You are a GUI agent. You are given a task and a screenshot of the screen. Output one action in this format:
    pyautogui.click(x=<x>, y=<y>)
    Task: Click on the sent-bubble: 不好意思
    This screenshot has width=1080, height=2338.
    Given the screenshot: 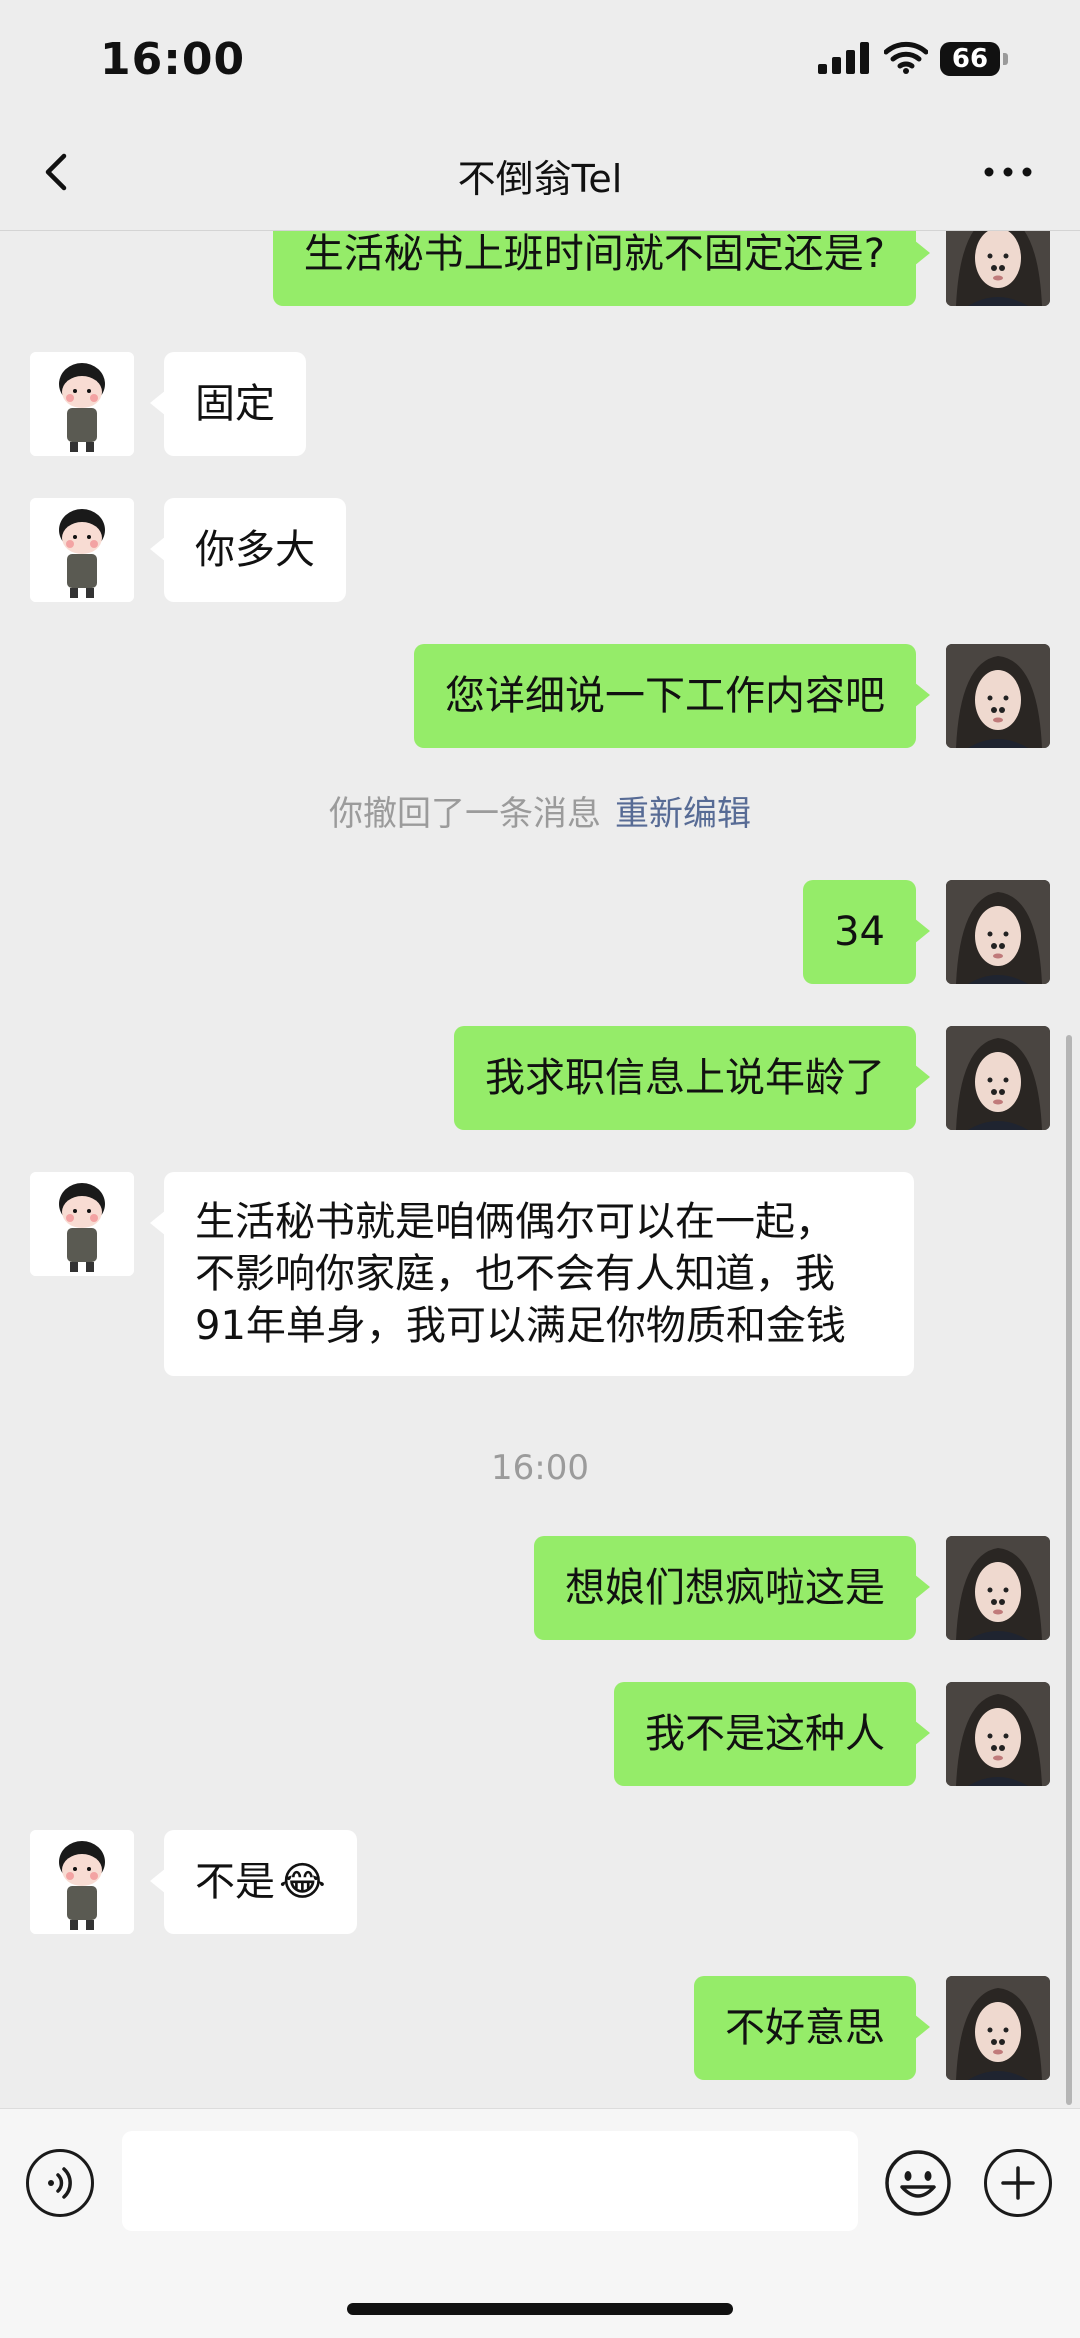 What is the action you would take?
    pyautogui.click(x=812, y=2028)
    